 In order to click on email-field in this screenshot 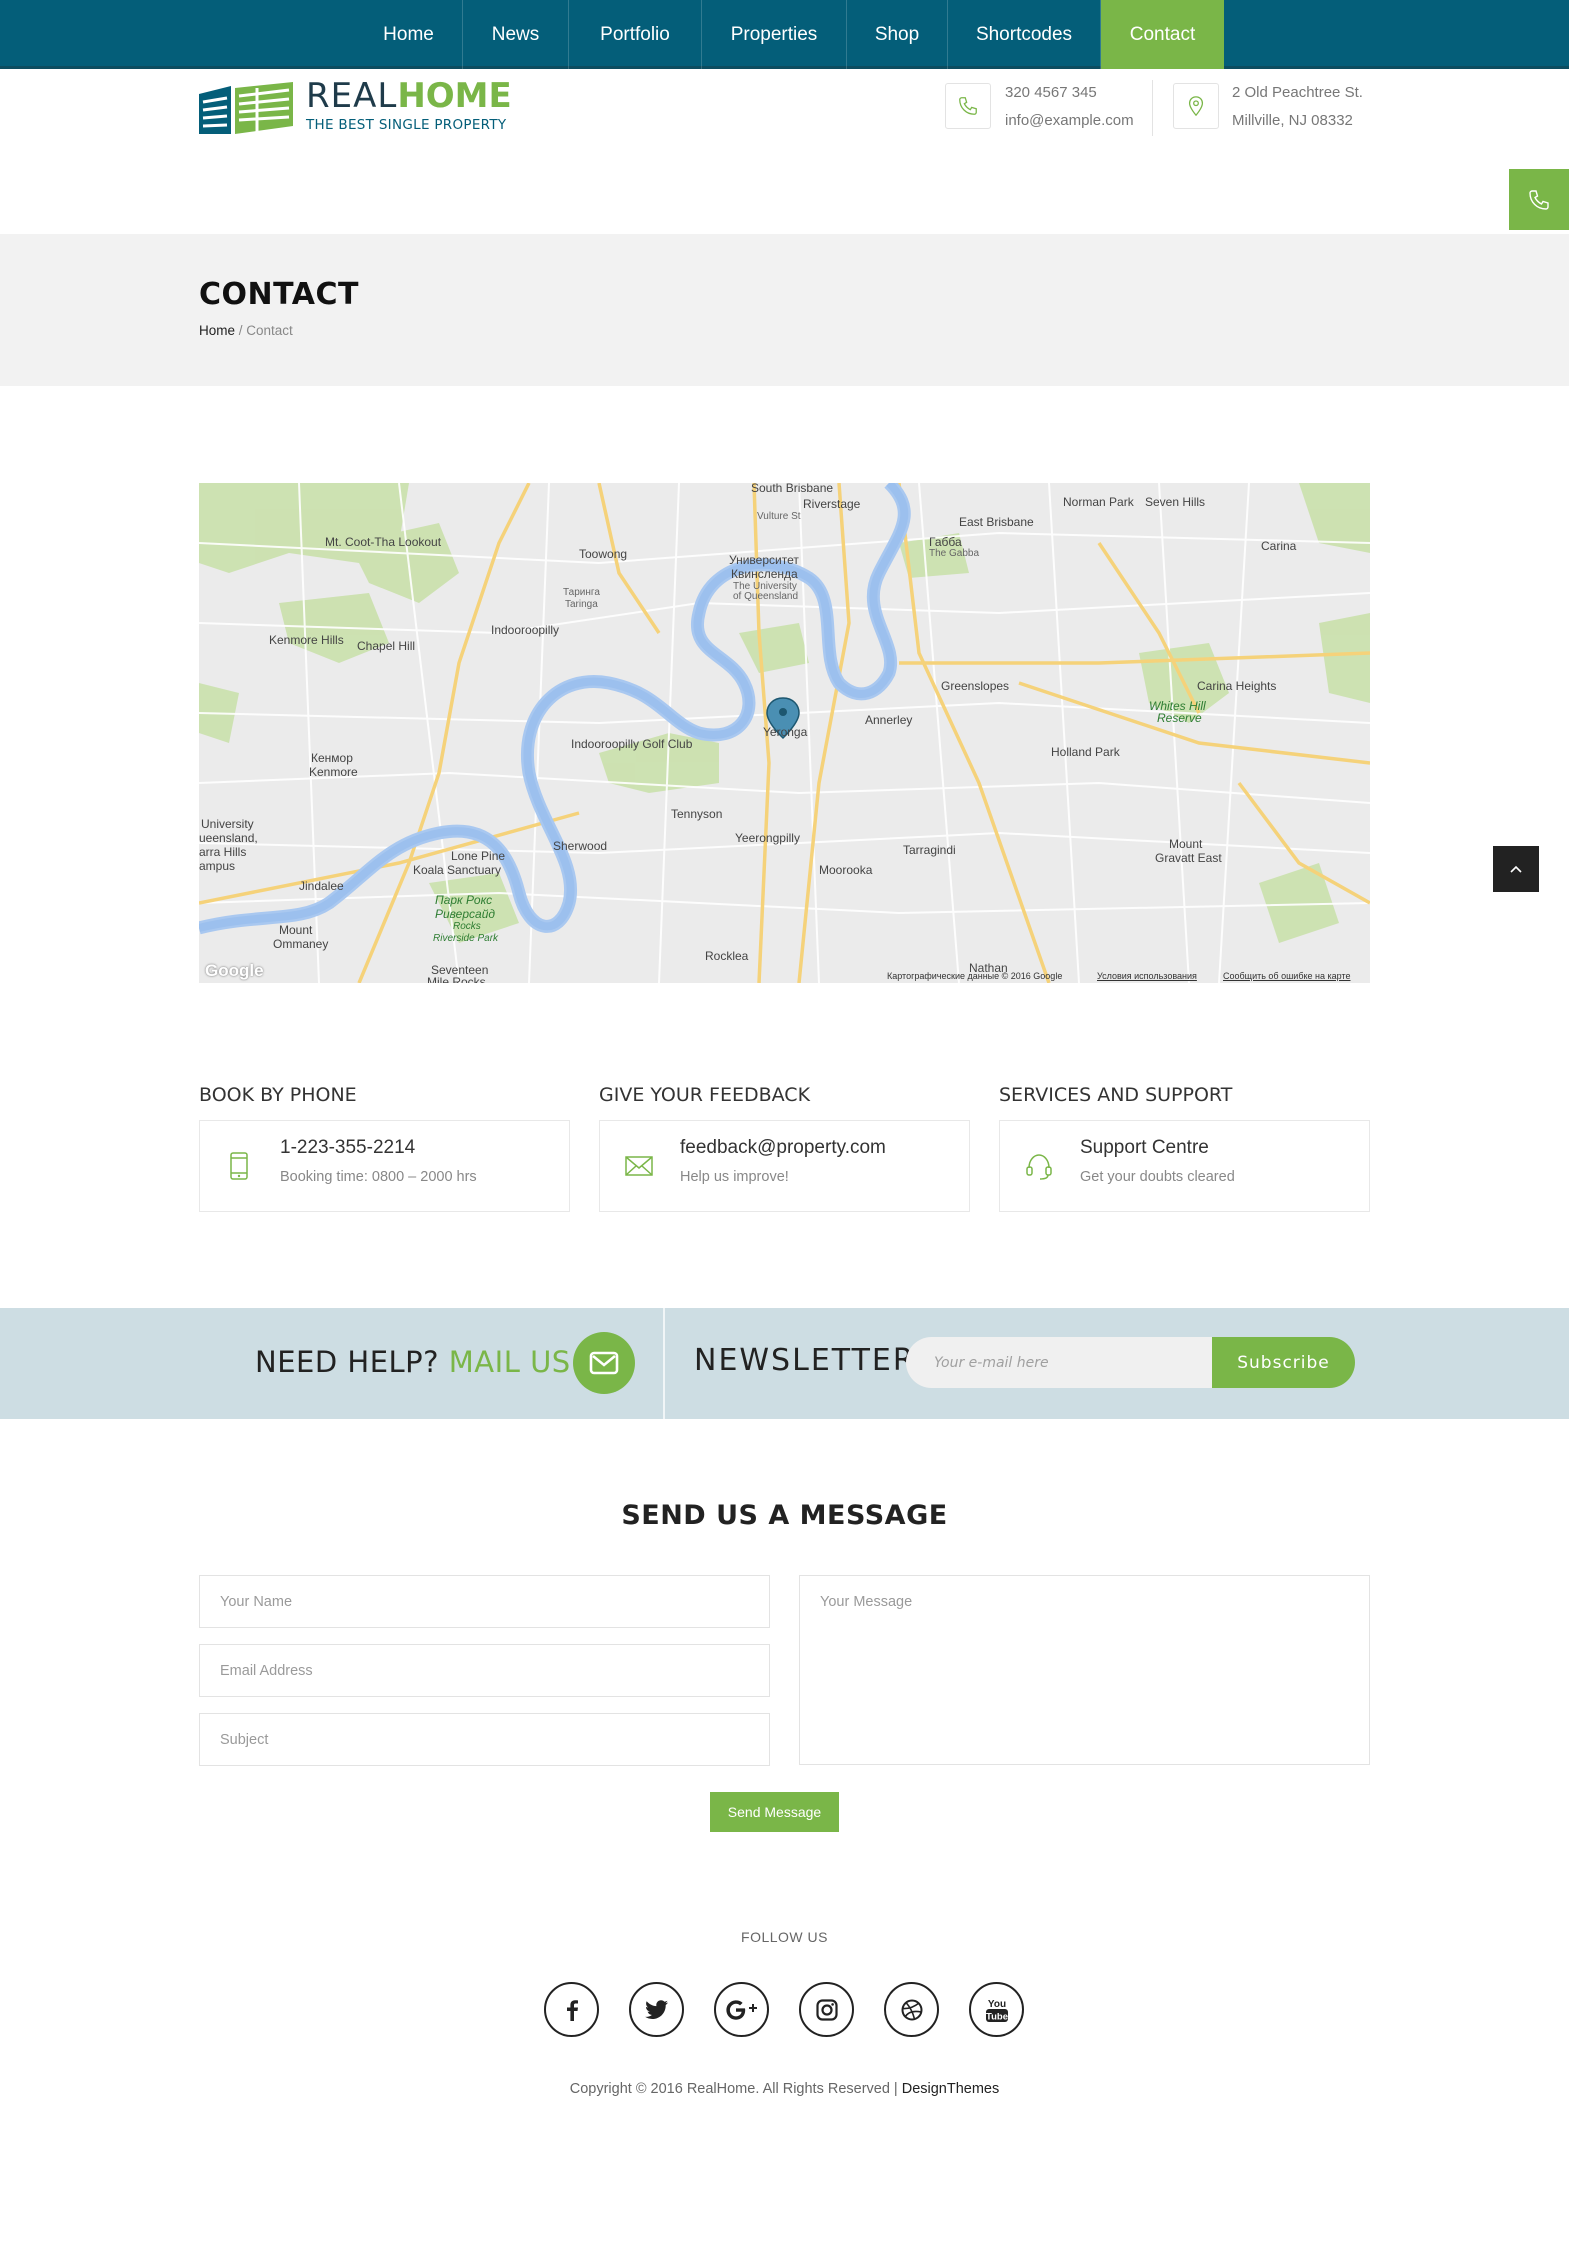, I will do `click(484, 1670)`.